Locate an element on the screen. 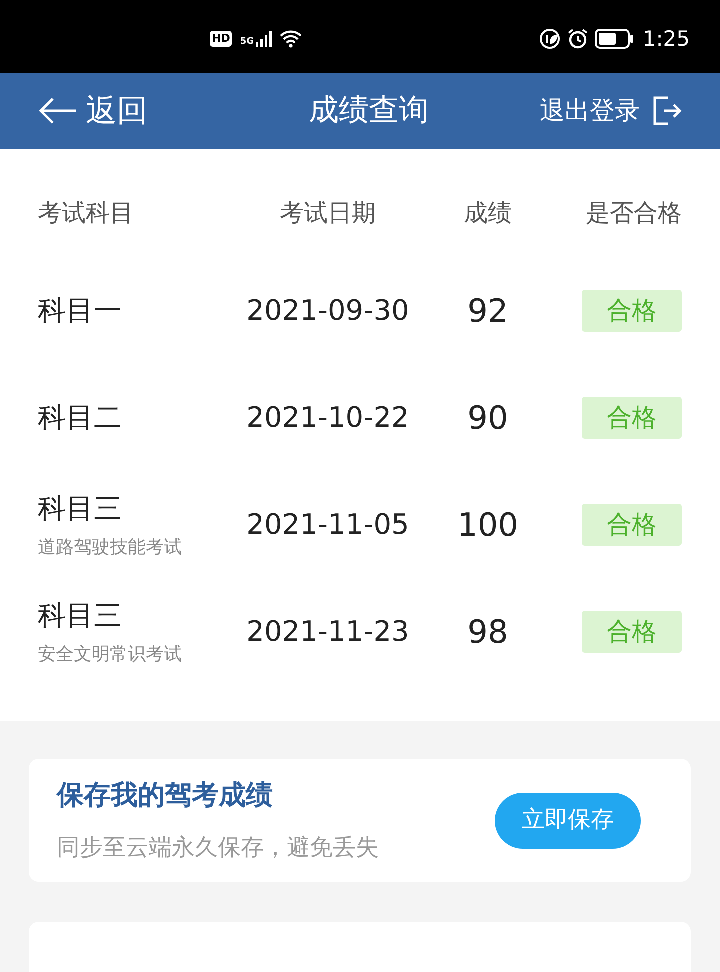  subject-note: 道路驾驶技能考试 is located at coordinates (110, 548).